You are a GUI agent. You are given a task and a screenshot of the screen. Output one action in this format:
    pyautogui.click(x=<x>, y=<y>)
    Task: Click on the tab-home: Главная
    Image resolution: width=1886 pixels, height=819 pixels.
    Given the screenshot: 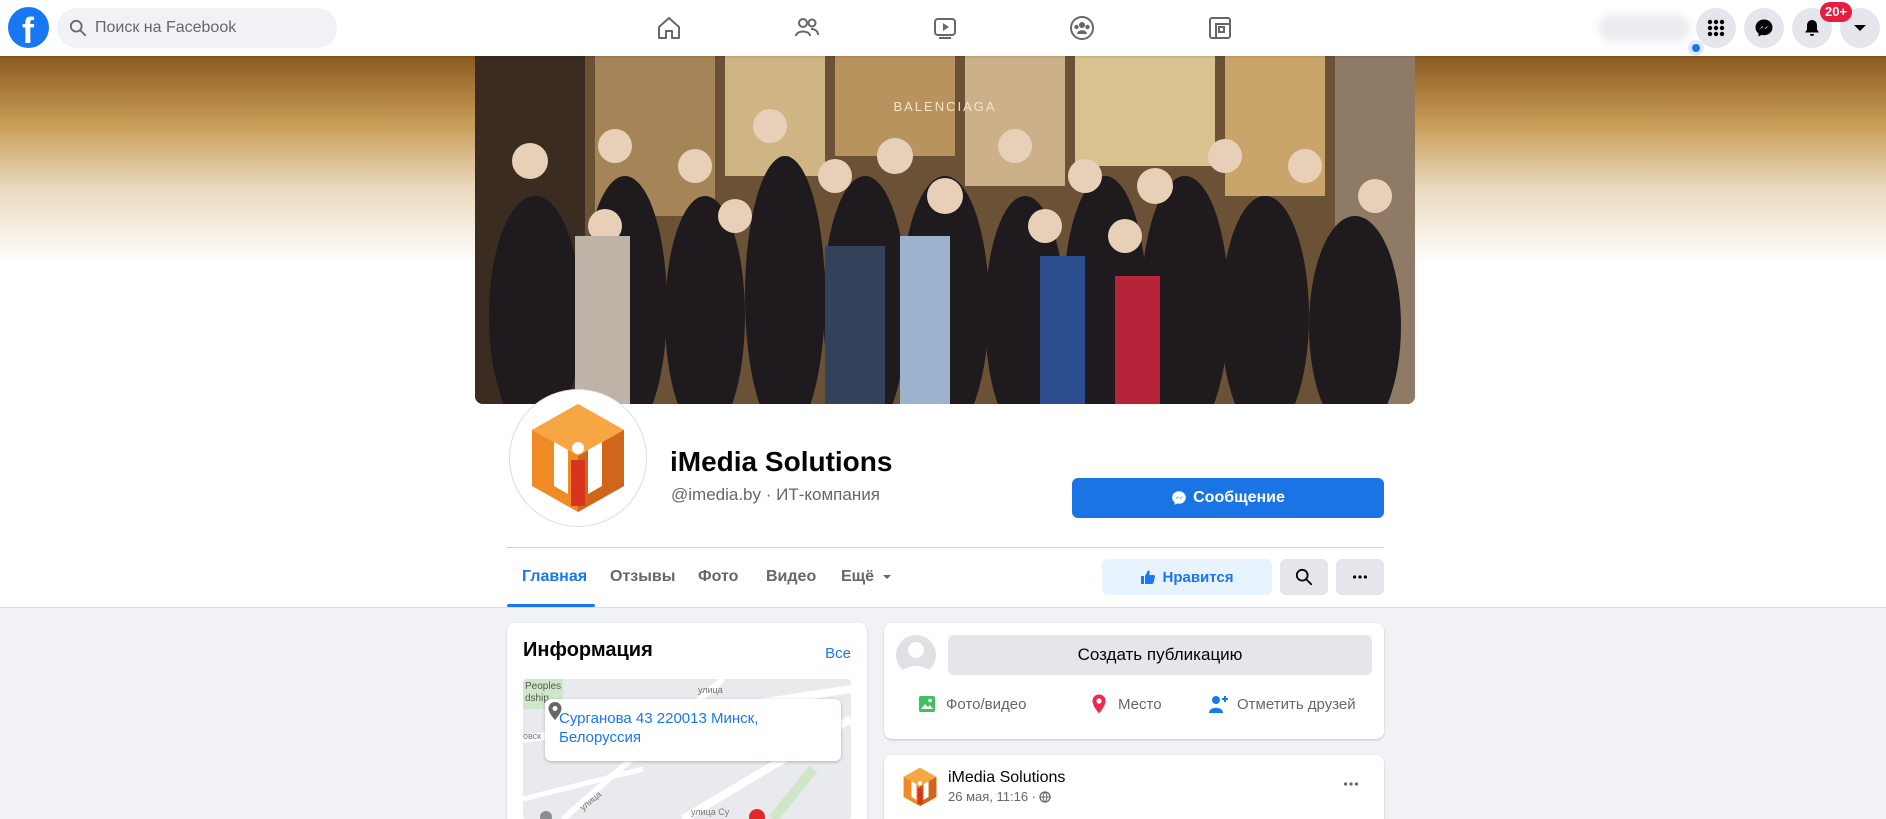 What is the action you would take?
    pyautogui.click(x=554, y=577)
    